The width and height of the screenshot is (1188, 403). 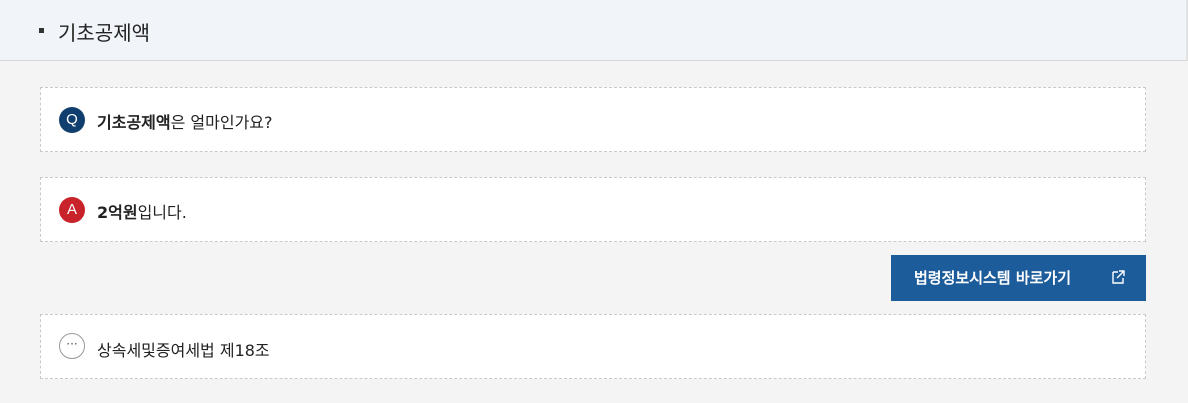 What do you see at coordinates (162, 212) in the screenshot?
I see `answer-rest: 입니다.` at bounding box center [162, 212].